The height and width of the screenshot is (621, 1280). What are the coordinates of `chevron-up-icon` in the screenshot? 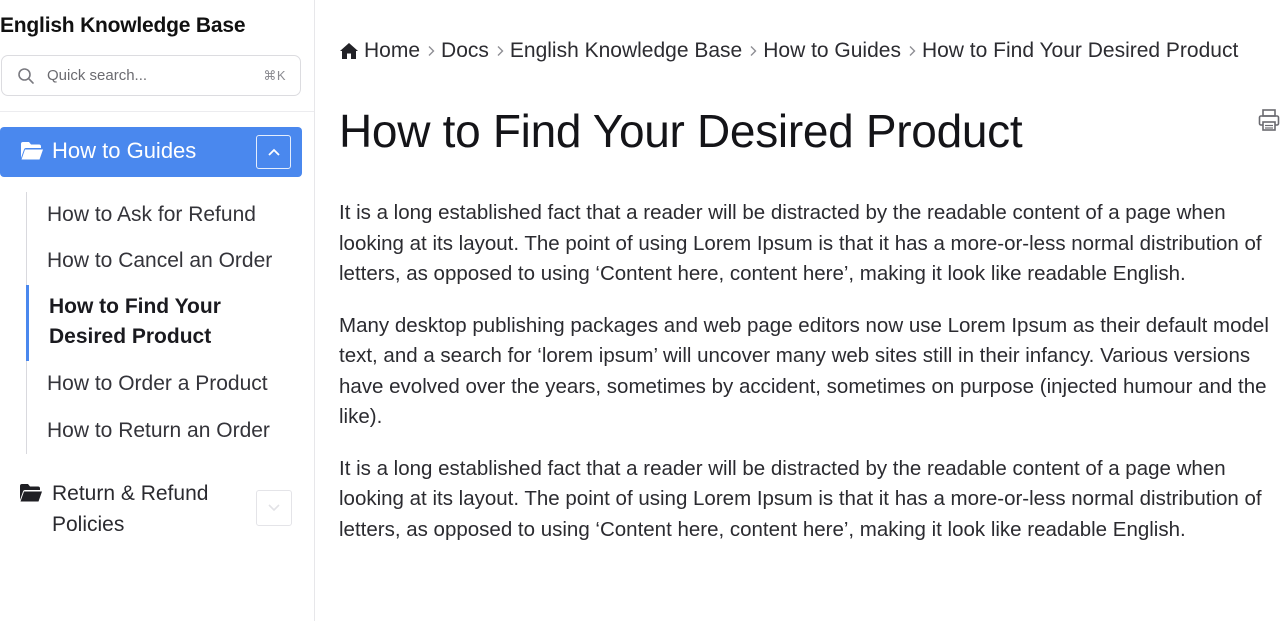 It's located at (273, 152).